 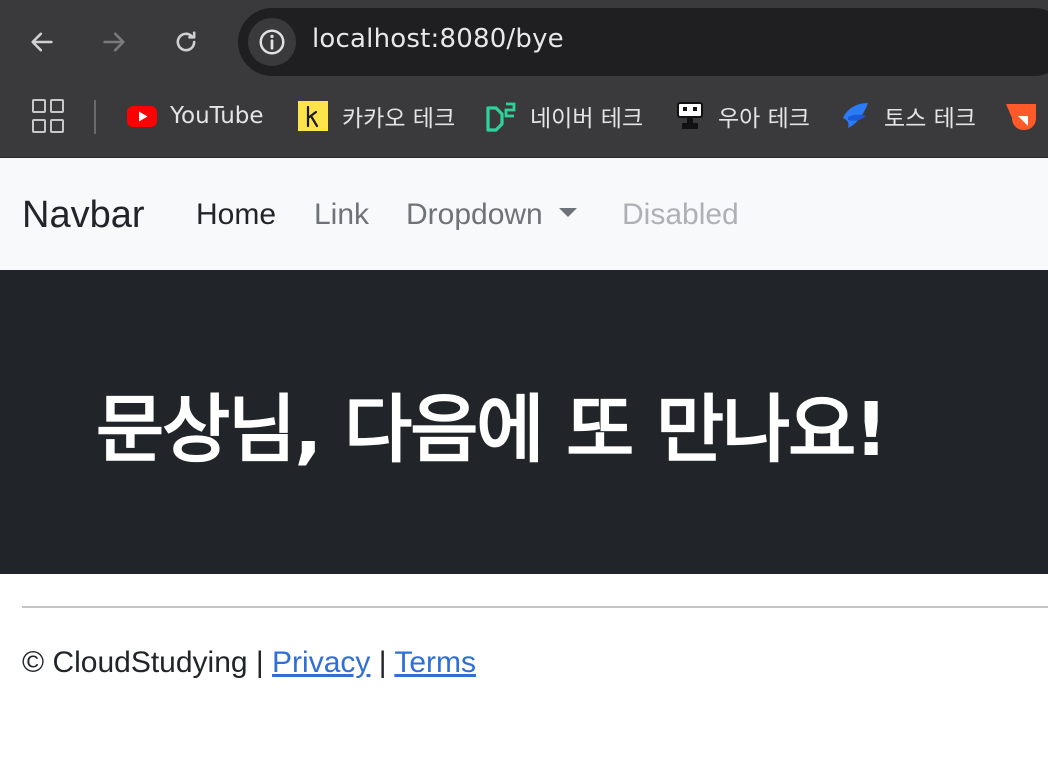 What do you see at coordinates (95, 117) in the screenshot?
I see `bookmark-separator` at bounding box center [95, 117].